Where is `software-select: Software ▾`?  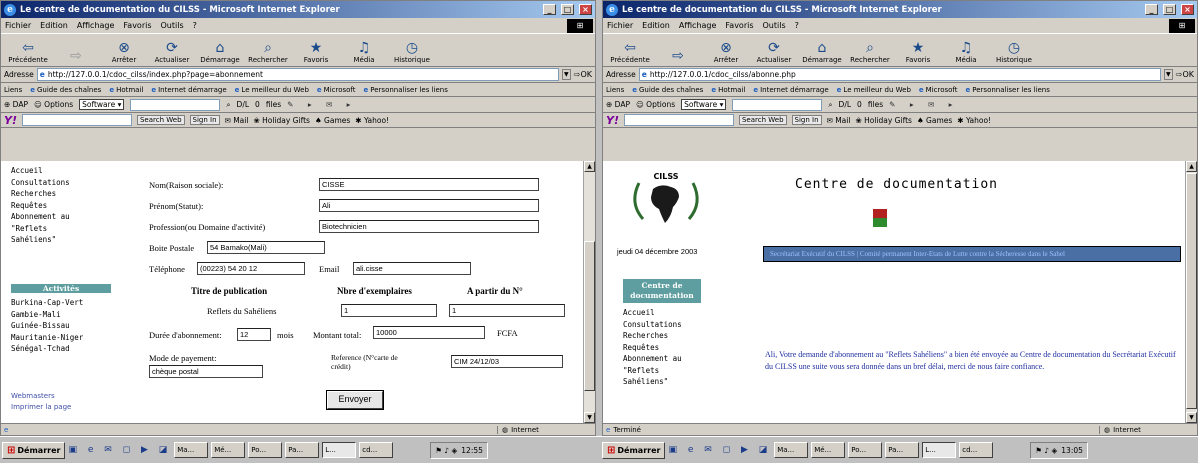
software-select: Software ▾ is located at coordinates (102, 104).